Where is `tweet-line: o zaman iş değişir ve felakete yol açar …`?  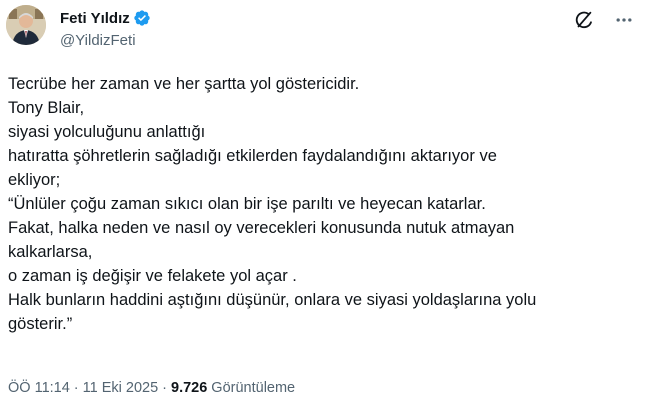 tweet-line: o zaman iş değişir ve felakete yol açar … is located at coordinates (152, 276).